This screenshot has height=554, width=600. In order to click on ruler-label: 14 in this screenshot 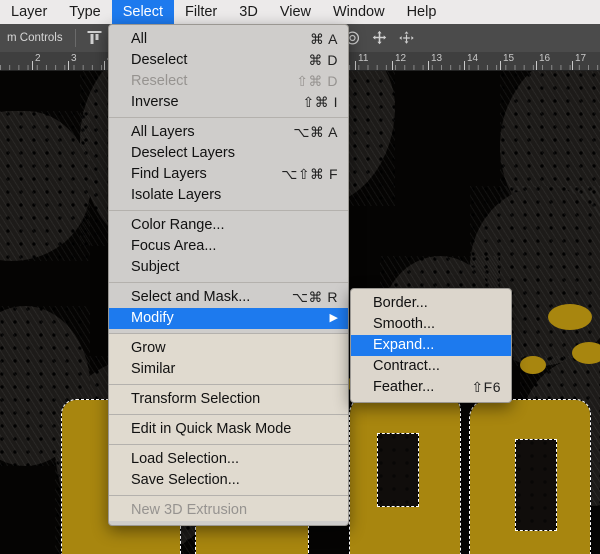, I will do `click(473, 58)`.